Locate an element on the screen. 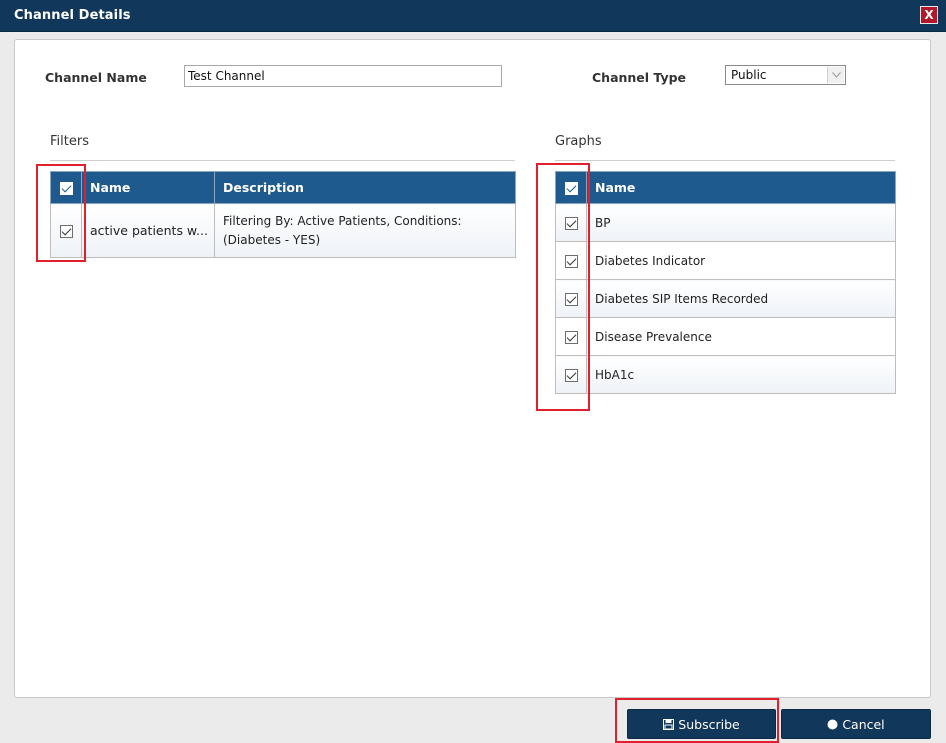 The width and height of the screenshot is (946, 743). close-icon: X is located at coordinates (929, 15).